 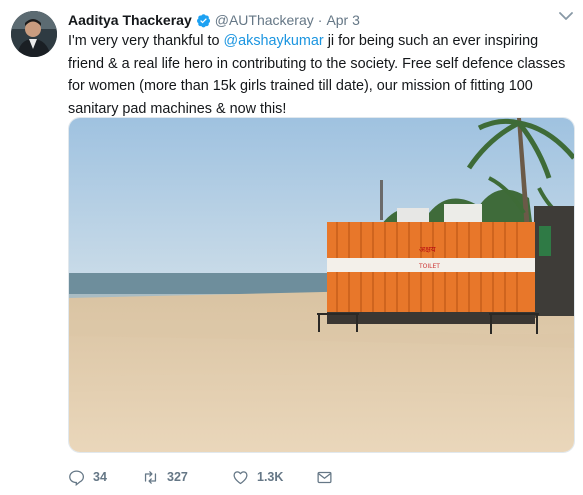 I want to click on tweet-date: Apr 3, so click(x=342, y=20).